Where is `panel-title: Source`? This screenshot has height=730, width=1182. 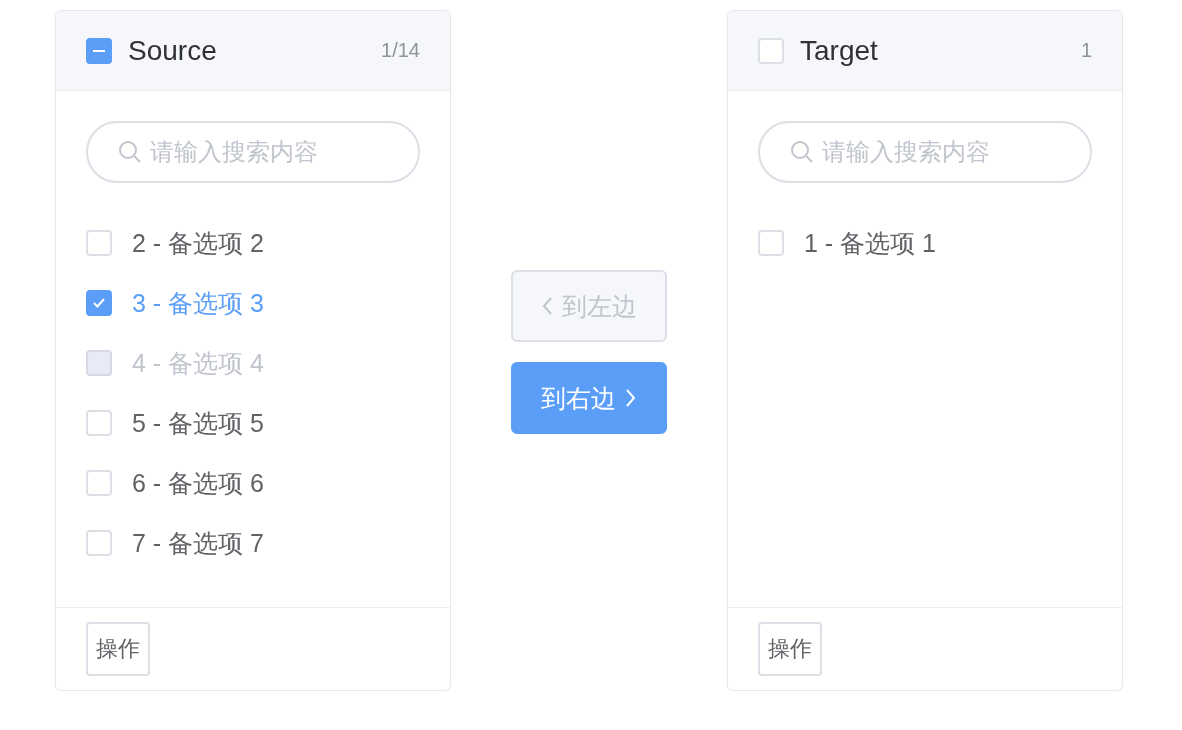
panel-title: Source is located at coordinates (173, 50).